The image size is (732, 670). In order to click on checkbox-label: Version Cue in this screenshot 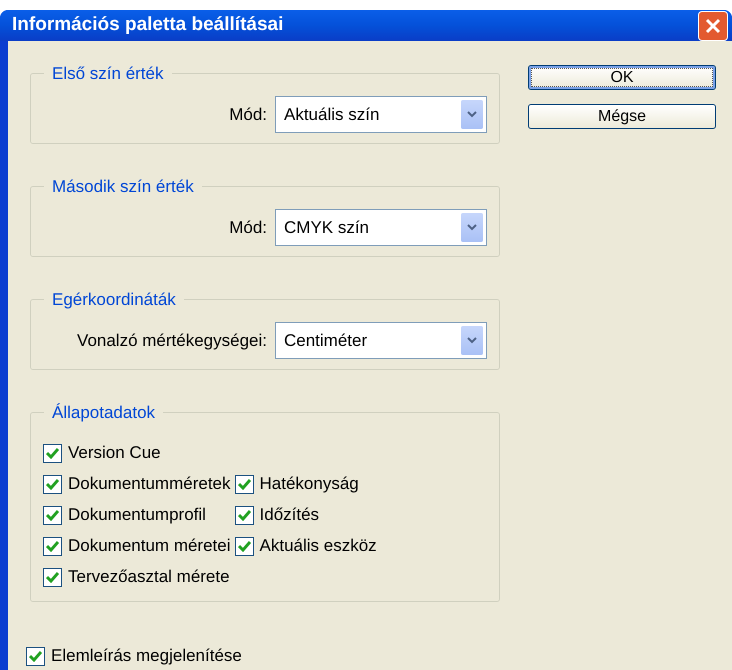, I will do `click(114, 453)`.